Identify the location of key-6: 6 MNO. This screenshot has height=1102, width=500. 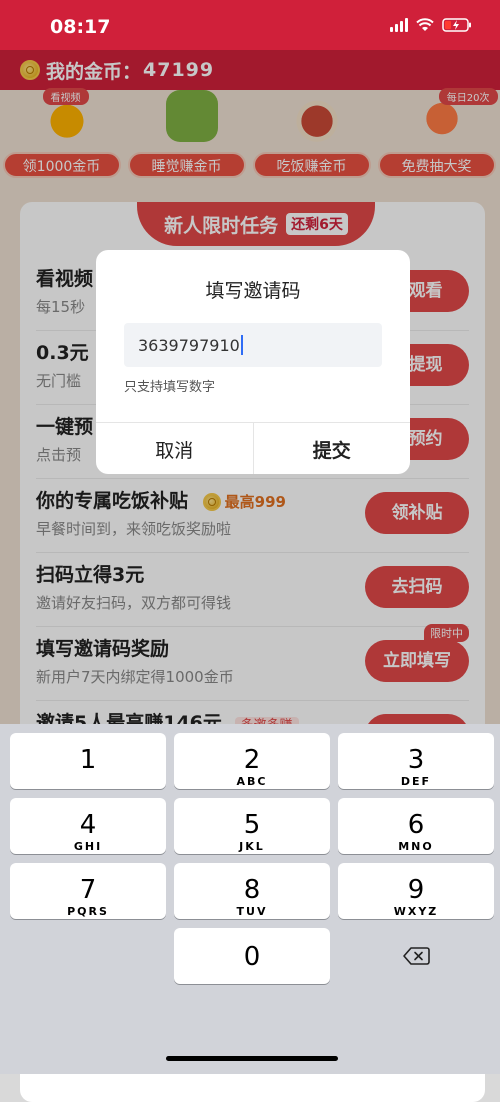
(416, 826).